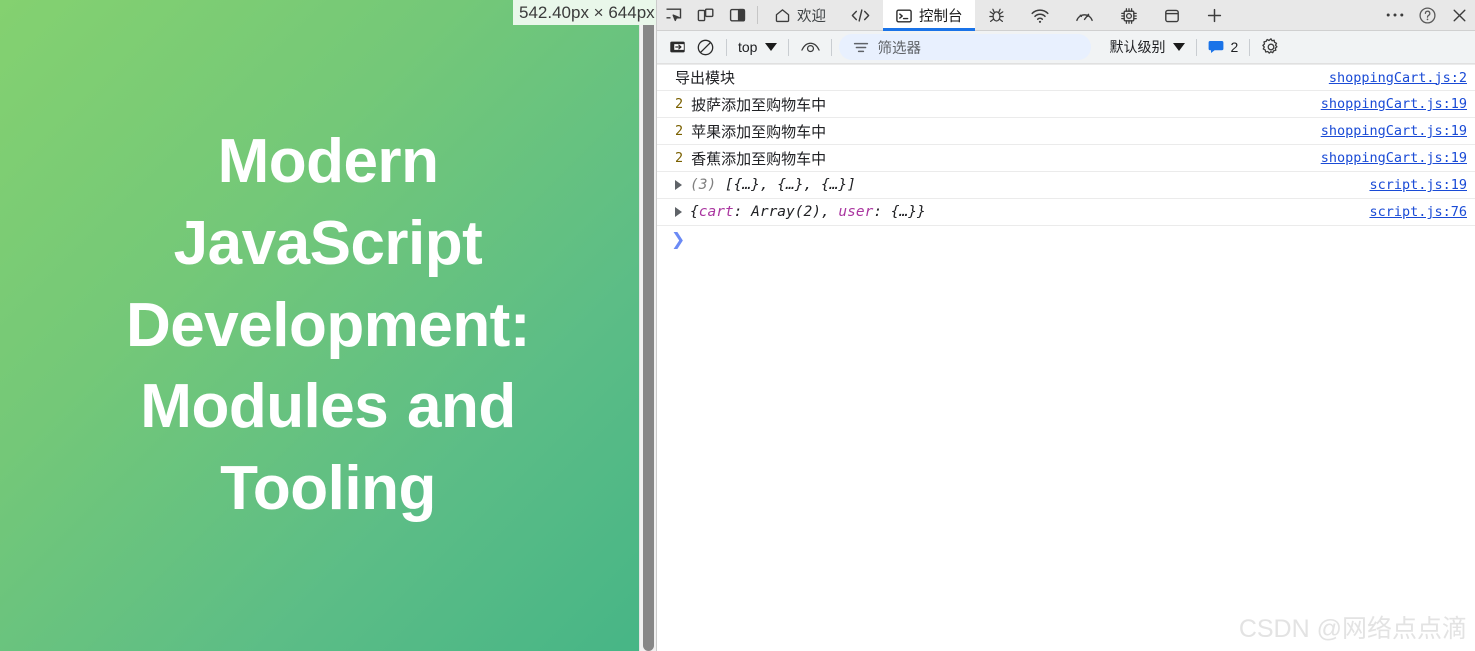  What do you see at coordinates (998, 158) in the screenshot?
I see `console-row-content: 2 香蕉添加至购物车中` at bounding box center [998, 158].